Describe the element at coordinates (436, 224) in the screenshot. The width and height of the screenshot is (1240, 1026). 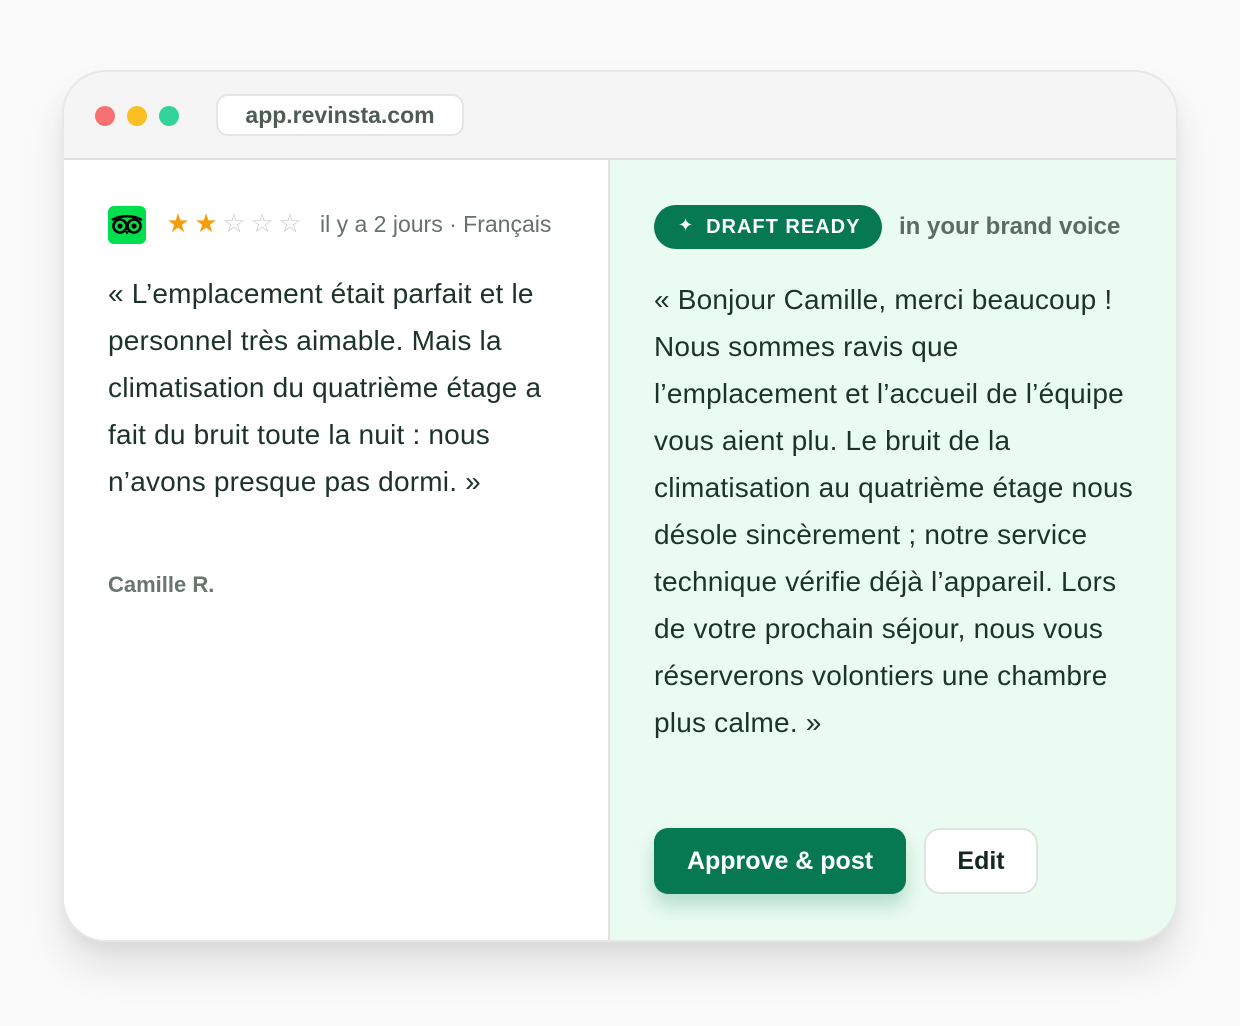
I see `review-meta: il y a 2 jours · Français` at that location.